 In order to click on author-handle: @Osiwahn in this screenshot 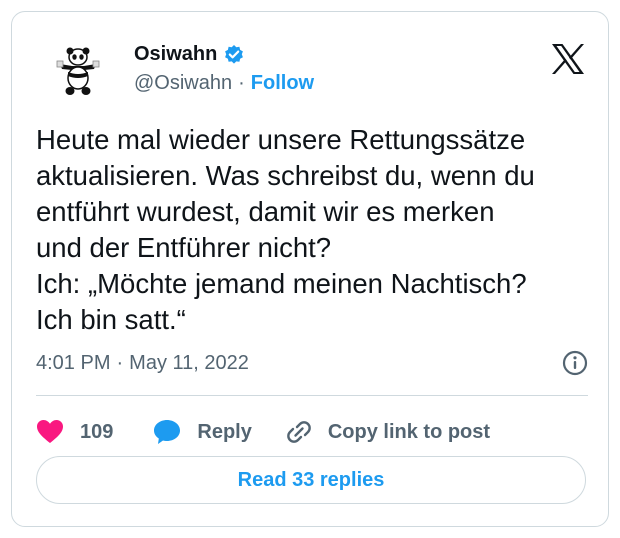, I will do `click(183, 83)`.